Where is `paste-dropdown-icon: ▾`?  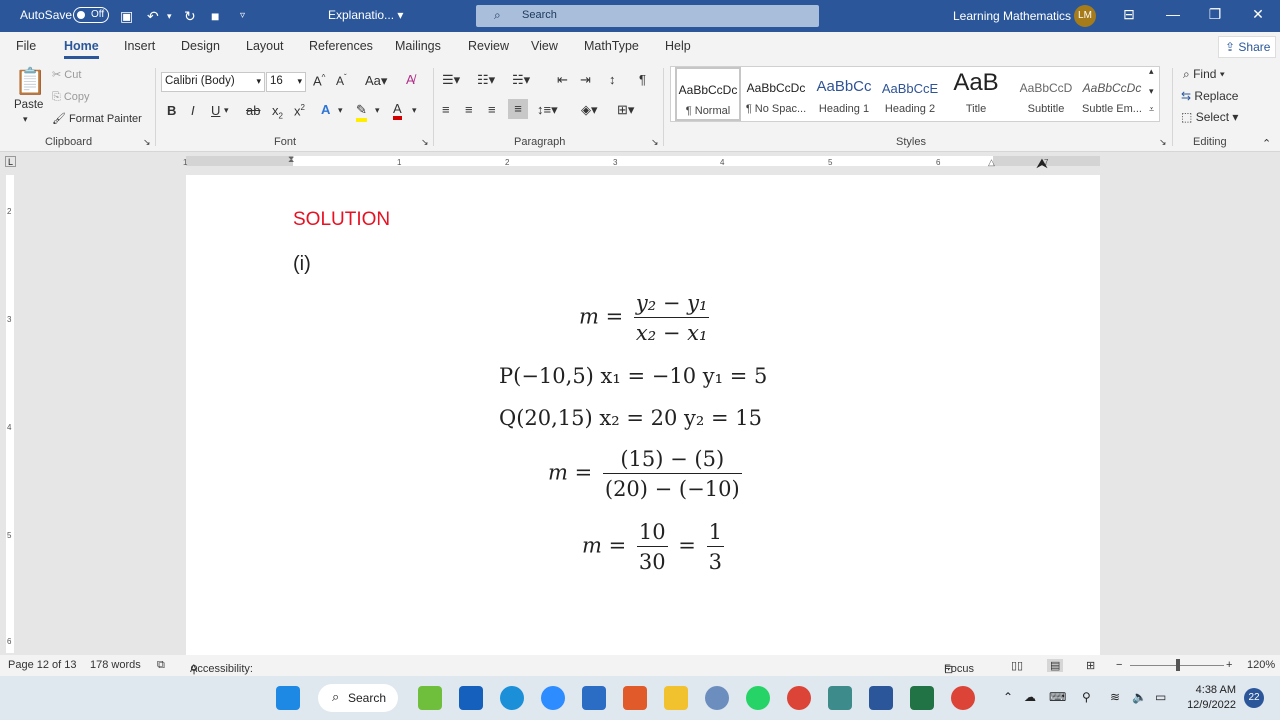 paste-dropdown-icon: ▾ is located at coordinates (25, 119).